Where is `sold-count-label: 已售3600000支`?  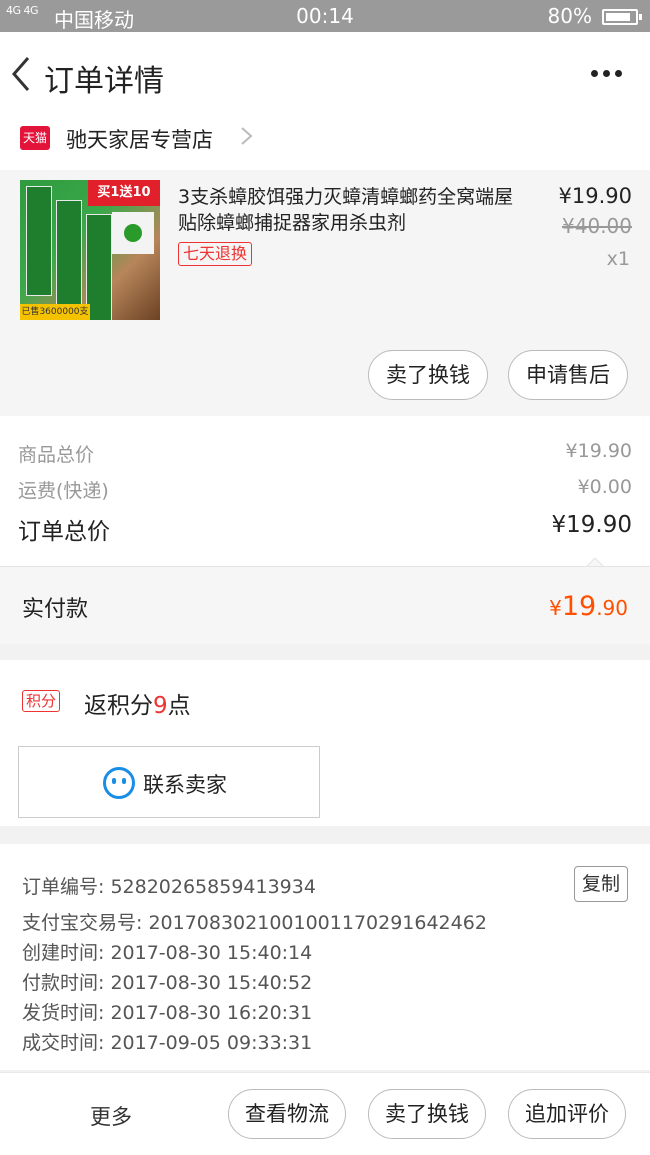 sold-count-label: 已售3600000支 is located at coordinates (55, 312).